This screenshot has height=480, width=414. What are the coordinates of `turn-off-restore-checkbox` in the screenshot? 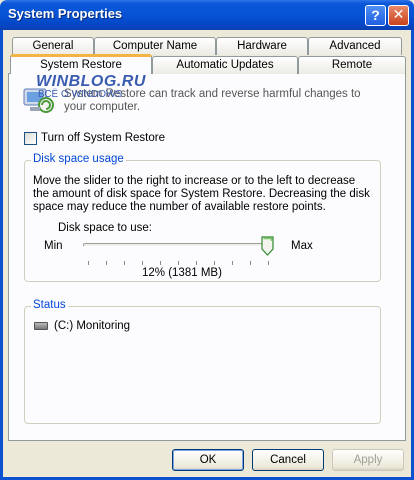 It's located at (30, 138).